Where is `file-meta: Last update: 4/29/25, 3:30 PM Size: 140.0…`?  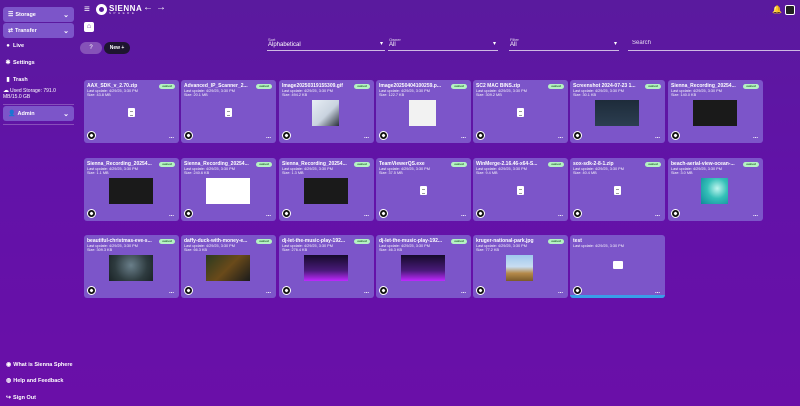
file-meta: Last update: 4/29/25, 3:30 PM Size: 140.0… is located at coordinates (696, 93).